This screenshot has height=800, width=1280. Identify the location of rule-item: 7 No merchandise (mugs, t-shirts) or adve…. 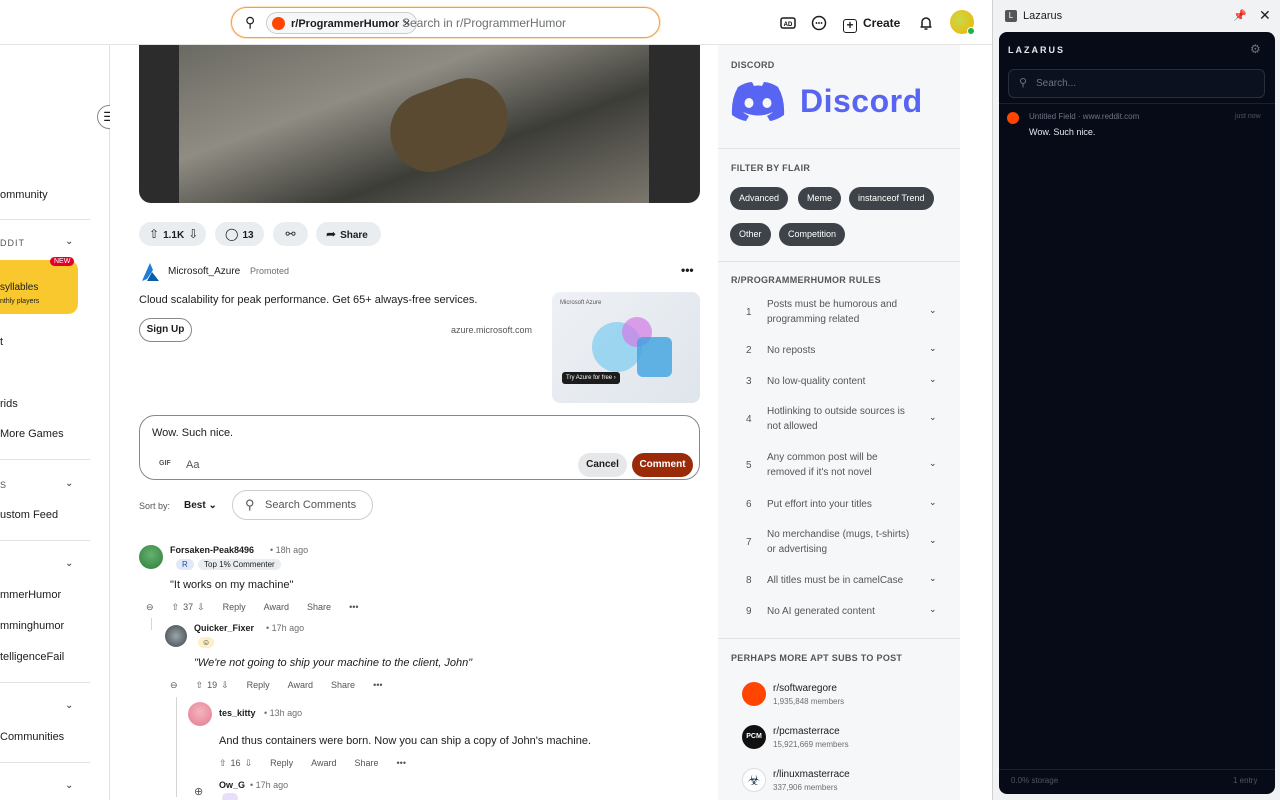
(839, 544).